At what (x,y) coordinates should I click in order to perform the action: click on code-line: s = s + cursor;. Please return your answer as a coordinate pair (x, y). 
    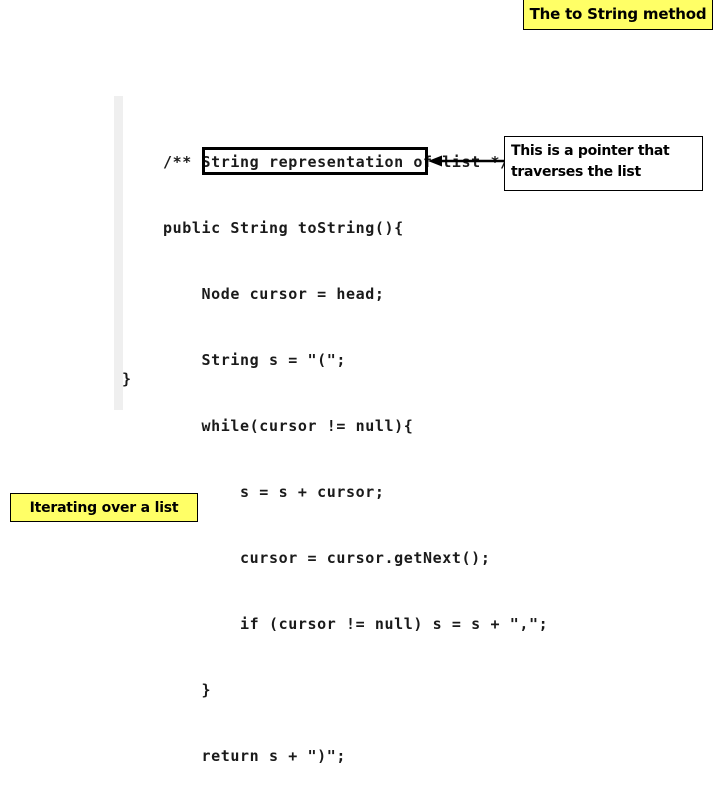
    Looking at the image, I should click on (274, 492).